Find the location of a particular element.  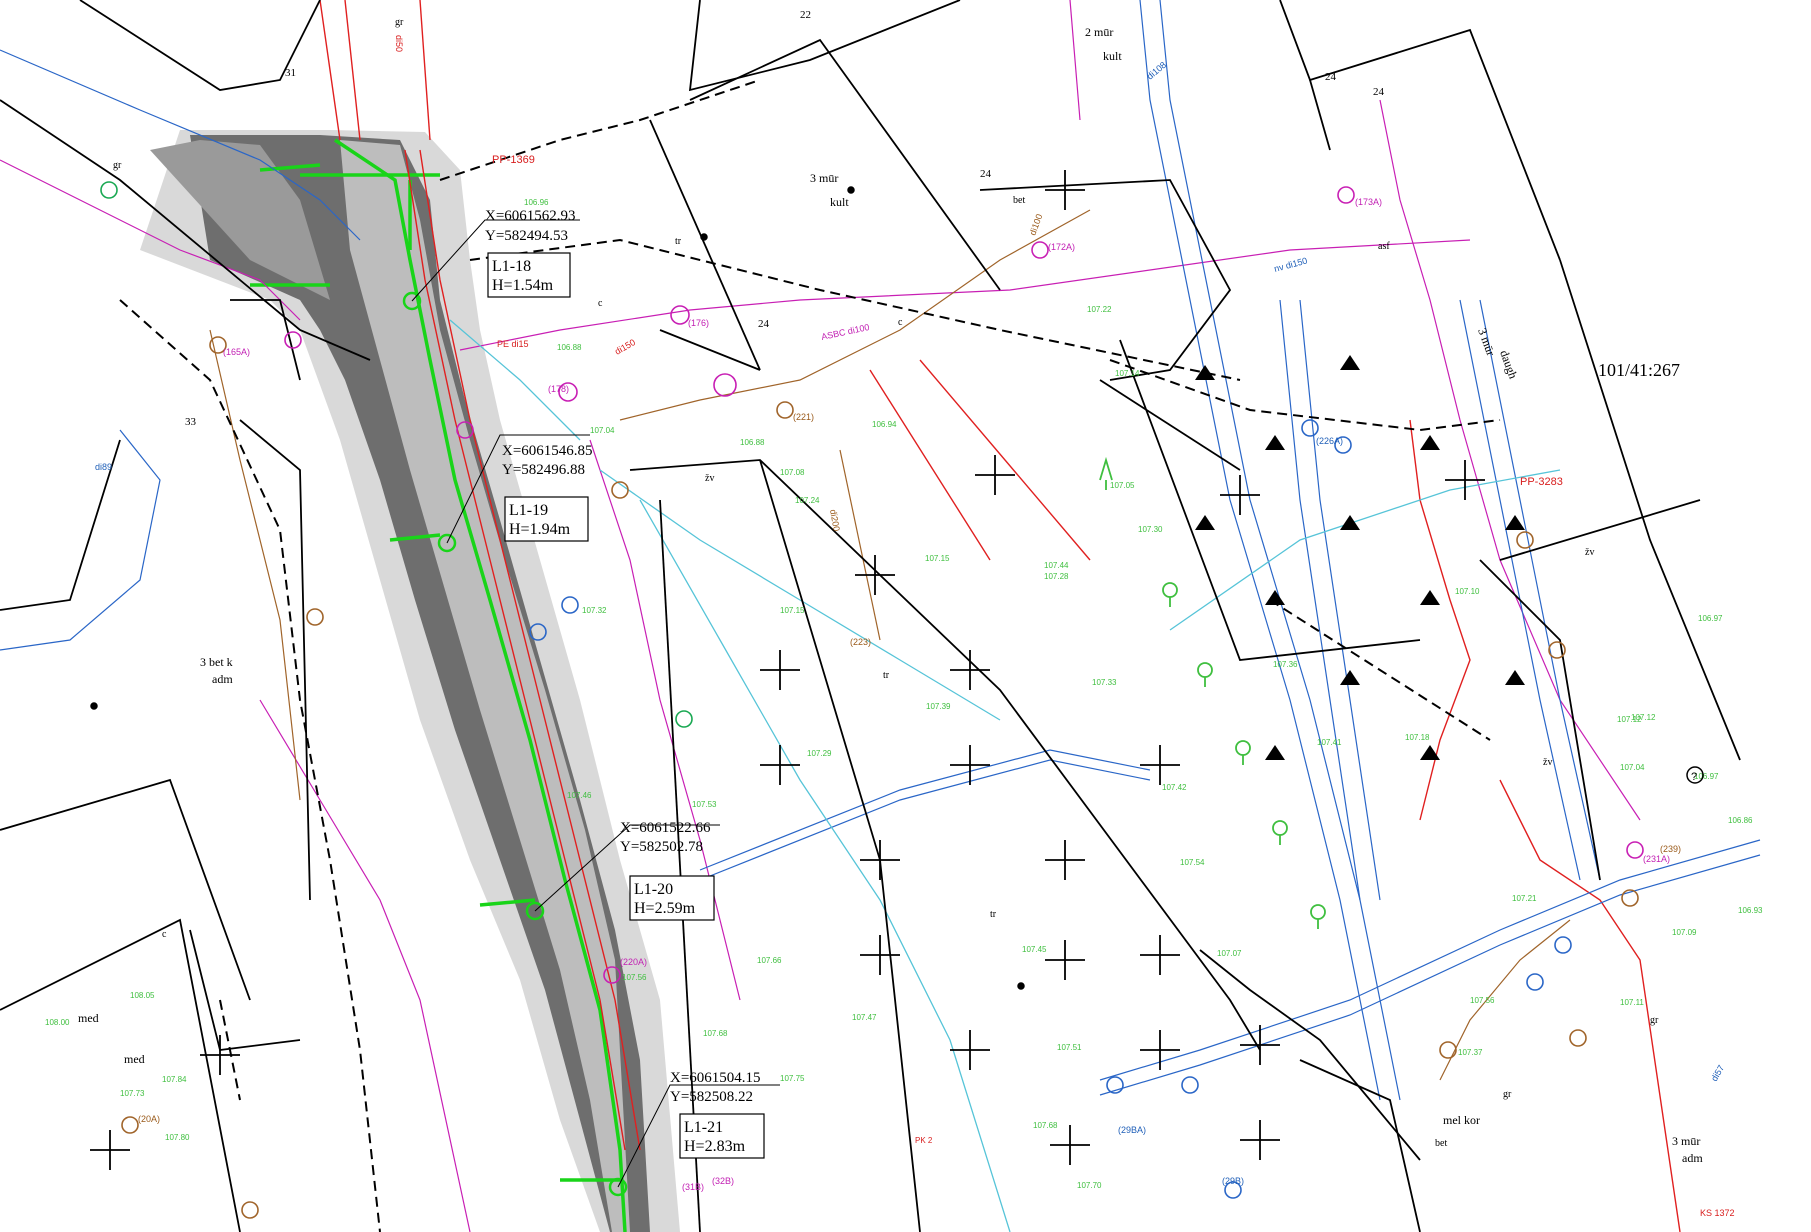

pipe-label: di150 is located at coordinates (625, 347).